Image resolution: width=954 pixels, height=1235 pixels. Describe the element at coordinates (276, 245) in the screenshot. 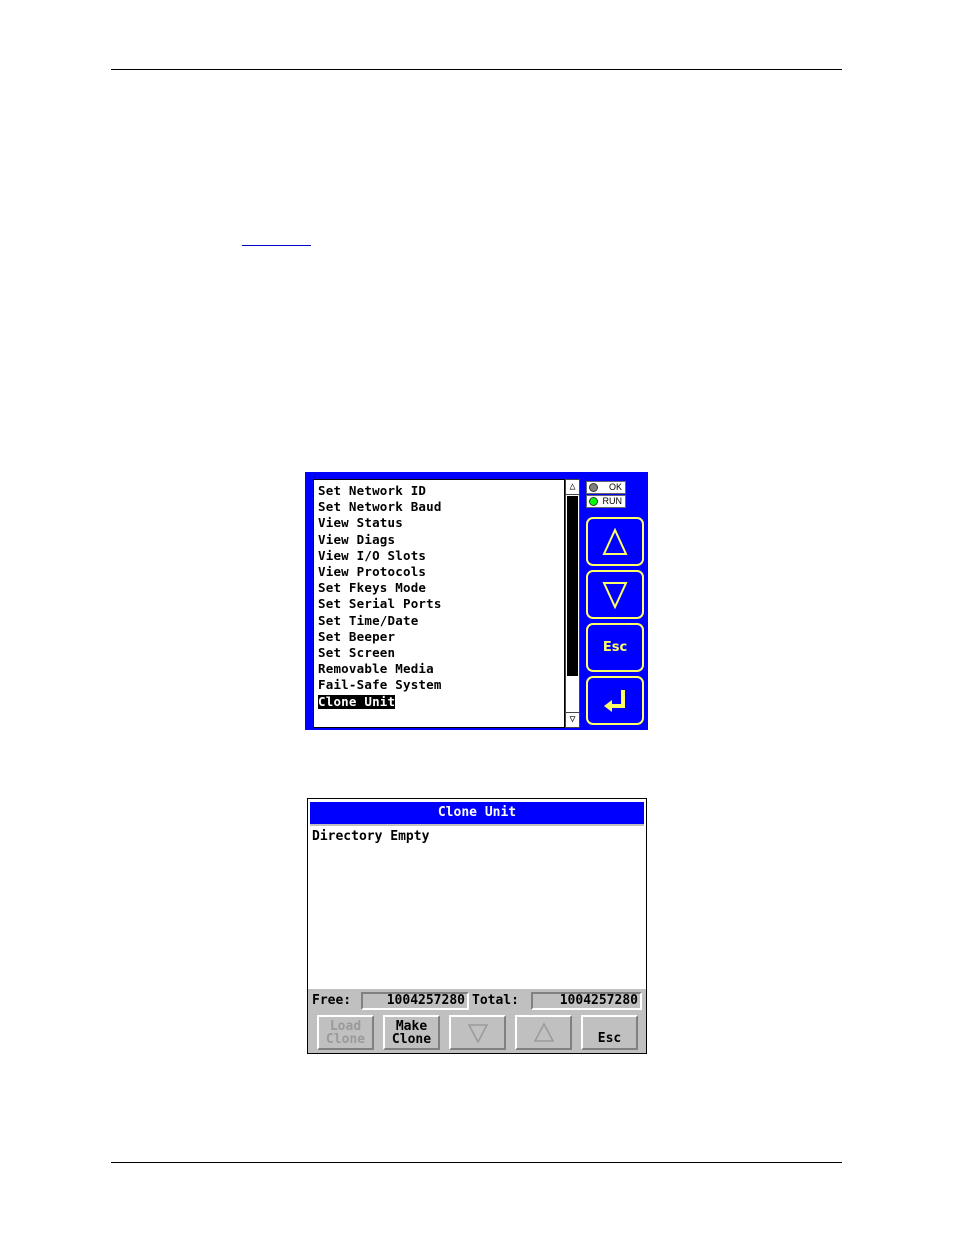

I see `hyperlink-underline` at that location.